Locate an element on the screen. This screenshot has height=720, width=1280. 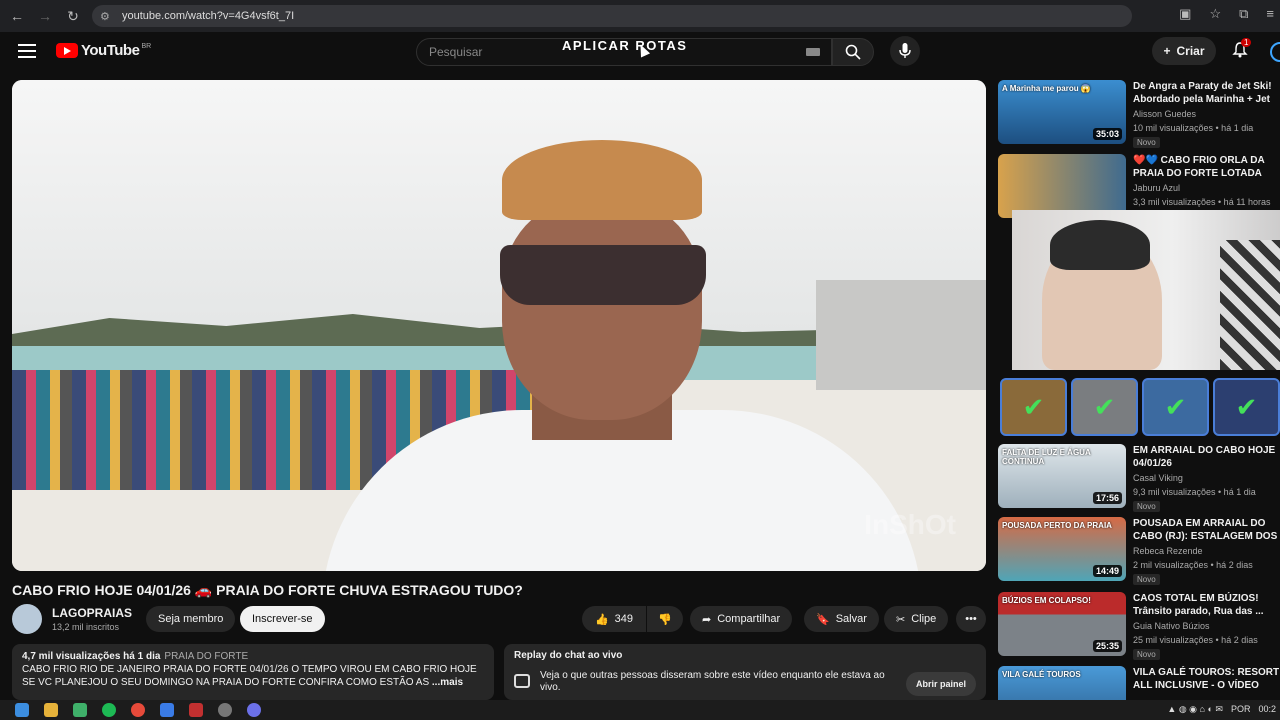
discord-icon is located at coordinates (254, 710).